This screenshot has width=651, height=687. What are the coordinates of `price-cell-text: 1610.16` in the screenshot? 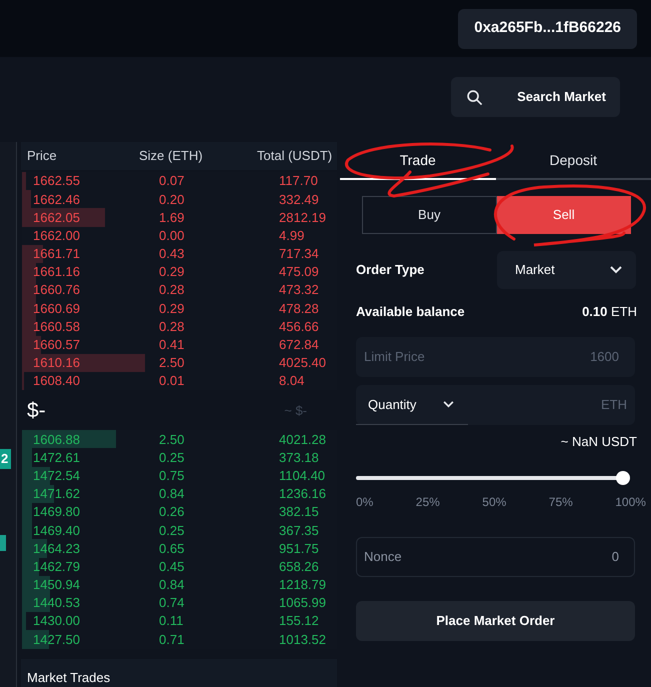 It's located at (57, 363).